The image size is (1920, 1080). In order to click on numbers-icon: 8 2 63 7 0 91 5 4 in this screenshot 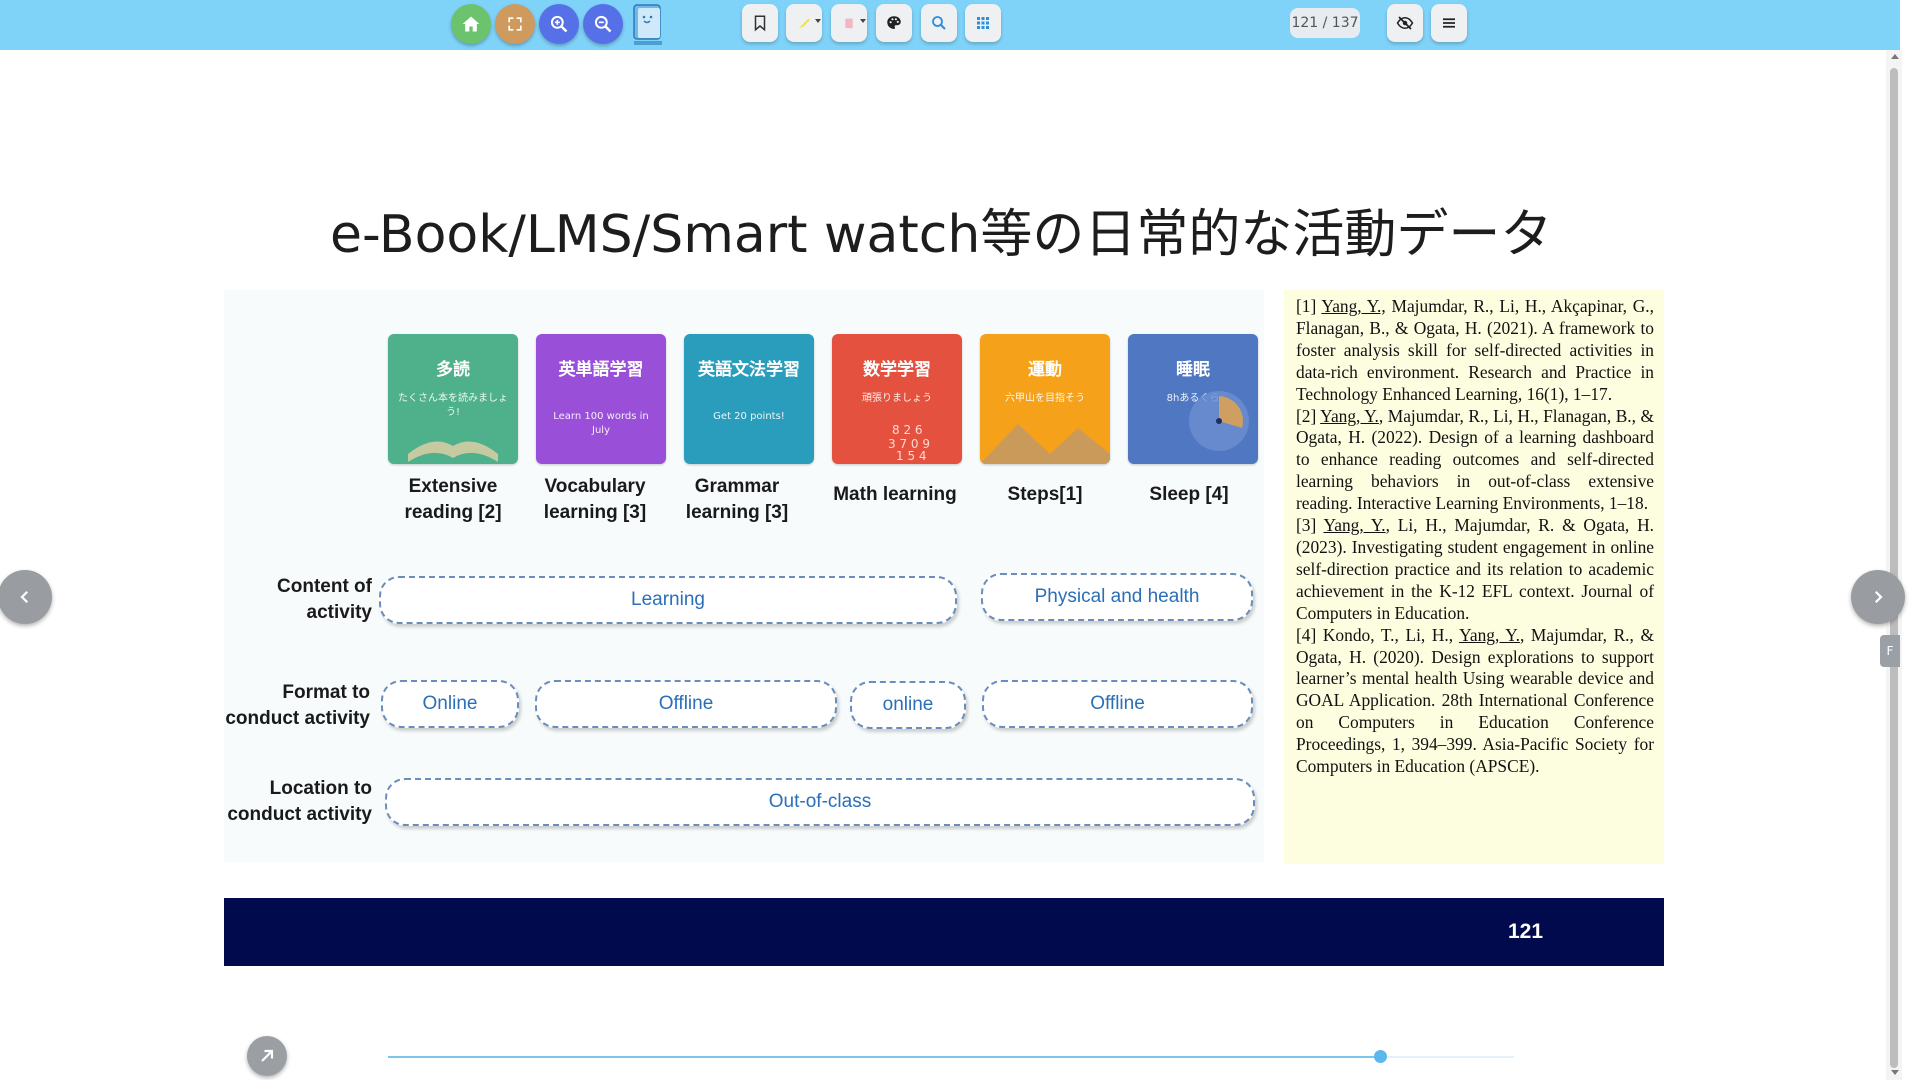, I will do `click(909, 443)`.